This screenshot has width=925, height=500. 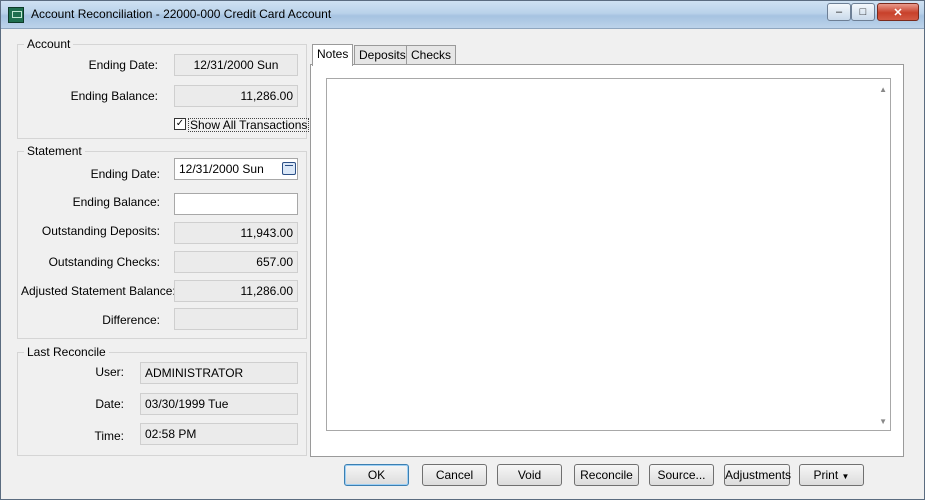 What do you see at coordinates (219, 373) in the screenshot?
I see `last-reconcile-user-value: ADMINISTRATOR` at bounding box center [219, 373].